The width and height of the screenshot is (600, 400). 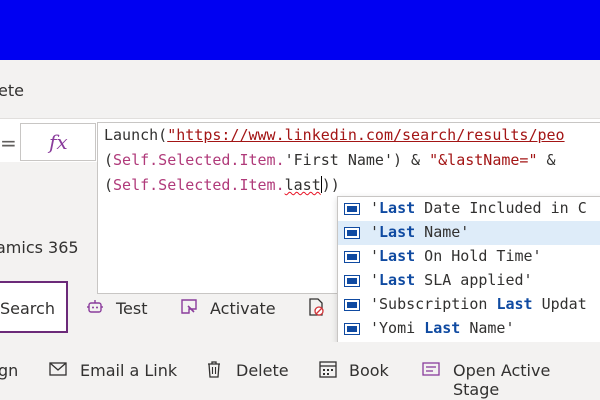 What do you see at coordinates (27, 308) in the screenshot?
I see `search-button-label: Search` at bounding box center [27, 308].